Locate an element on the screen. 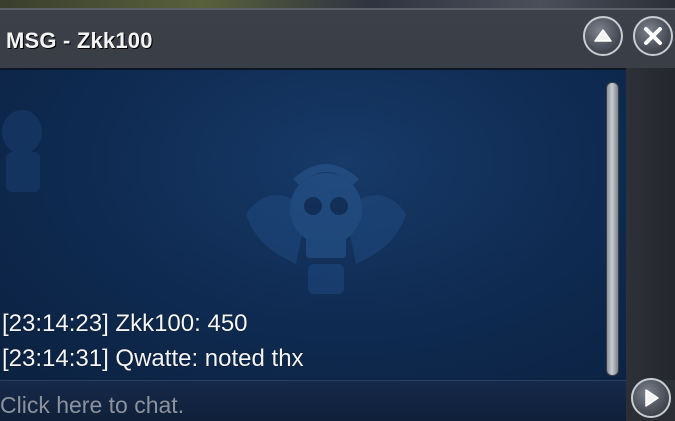 The image size is (675, 421). send-button is located at coordinates (651, 398).